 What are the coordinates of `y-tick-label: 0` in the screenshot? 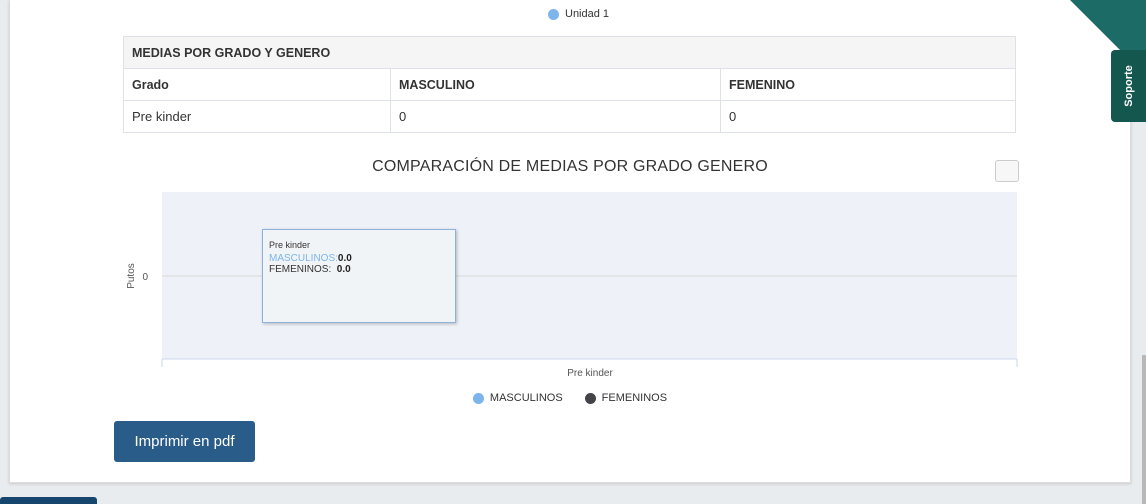 It's located at (145, 277).